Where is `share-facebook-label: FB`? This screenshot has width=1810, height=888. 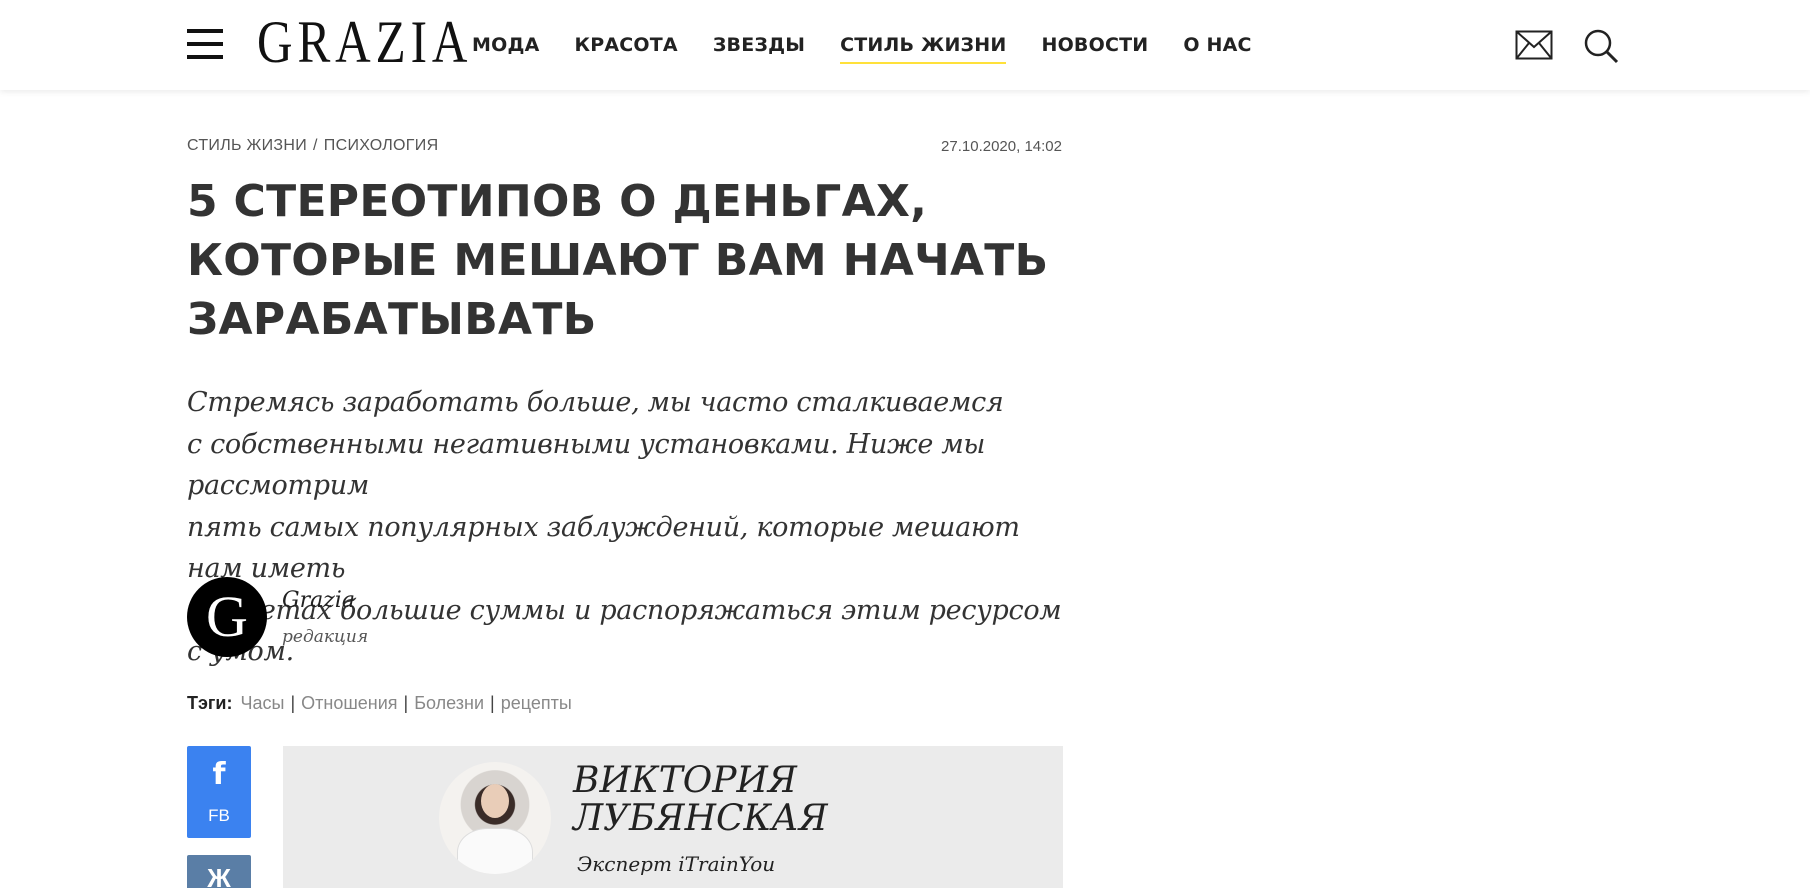
share-facebook-label: FB is located at coordinates (219, 815).